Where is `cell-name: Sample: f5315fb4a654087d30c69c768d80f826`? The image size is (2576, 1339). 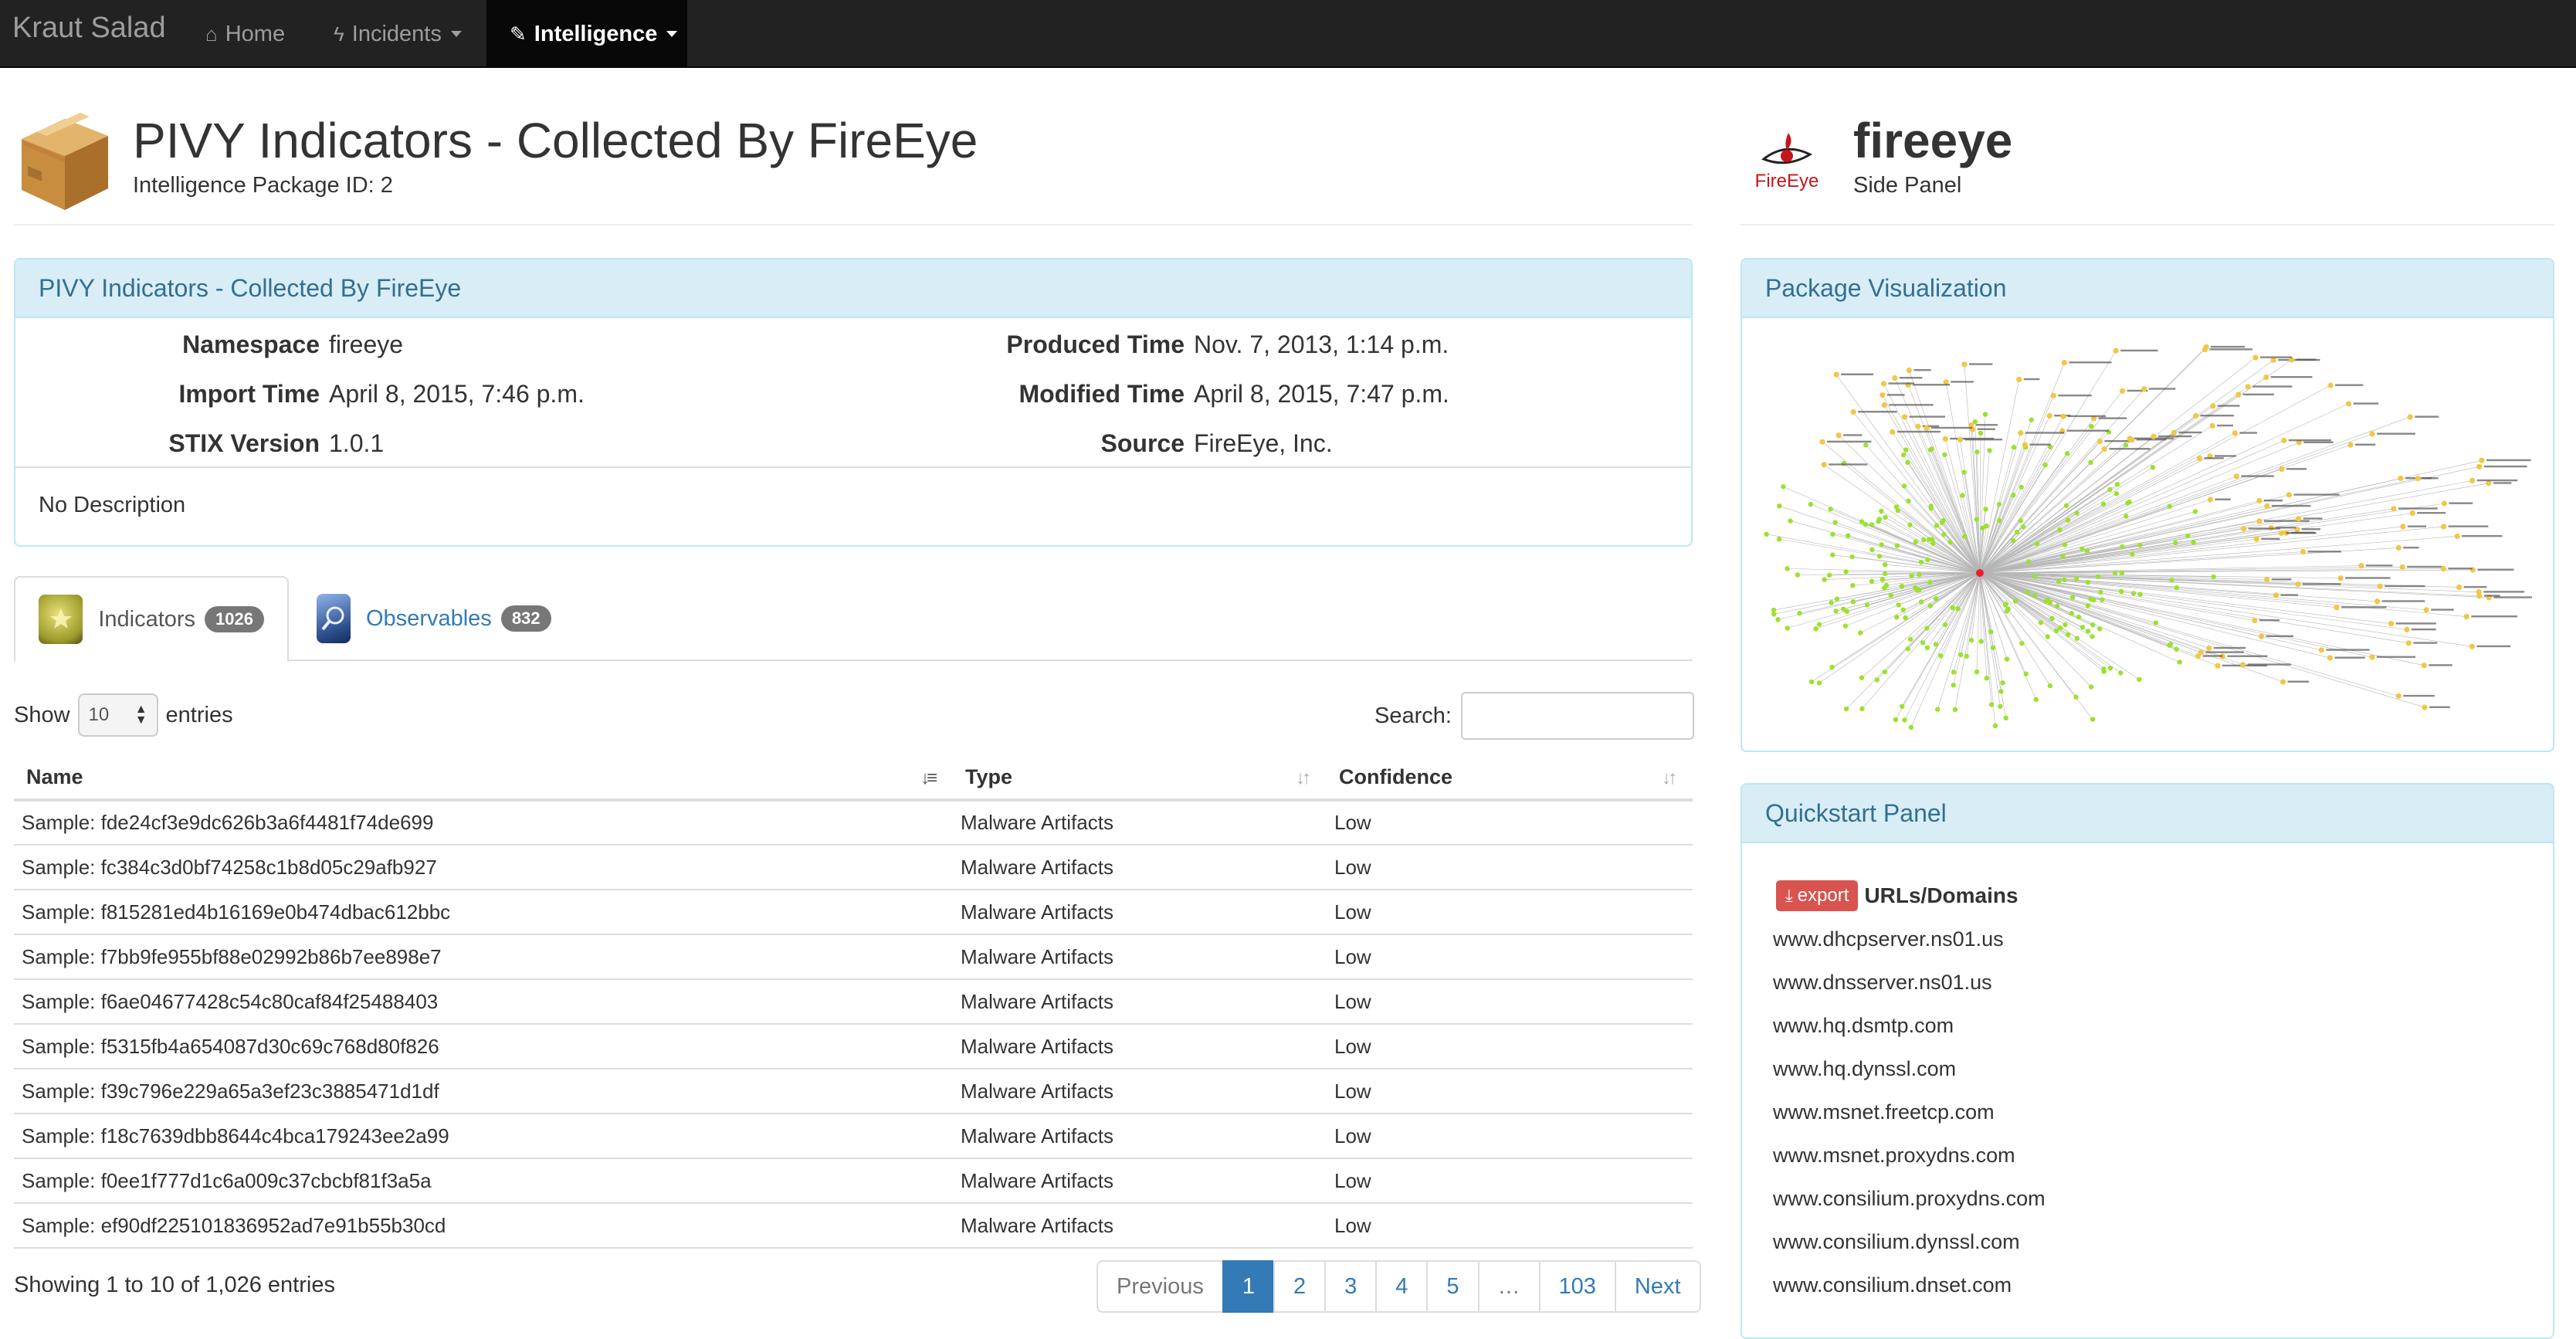
cell-name: Sample: f5315fb4a654087d30c69c768d80f826 is located at coordinates (483, 1046).